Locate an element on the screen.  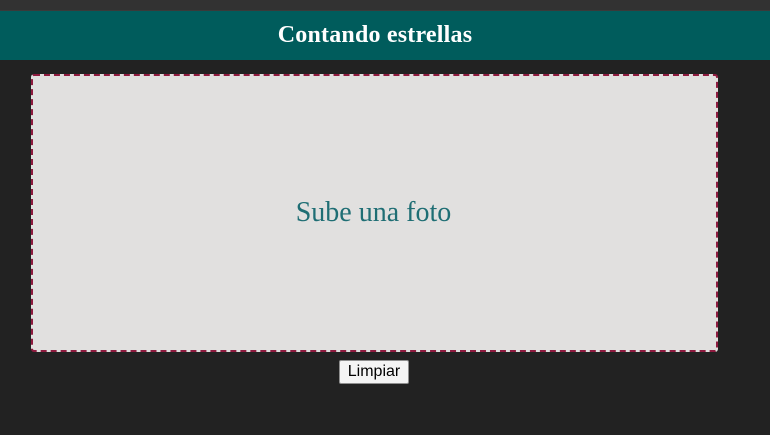
browser-top-strip is located at coordinates (385, 5).